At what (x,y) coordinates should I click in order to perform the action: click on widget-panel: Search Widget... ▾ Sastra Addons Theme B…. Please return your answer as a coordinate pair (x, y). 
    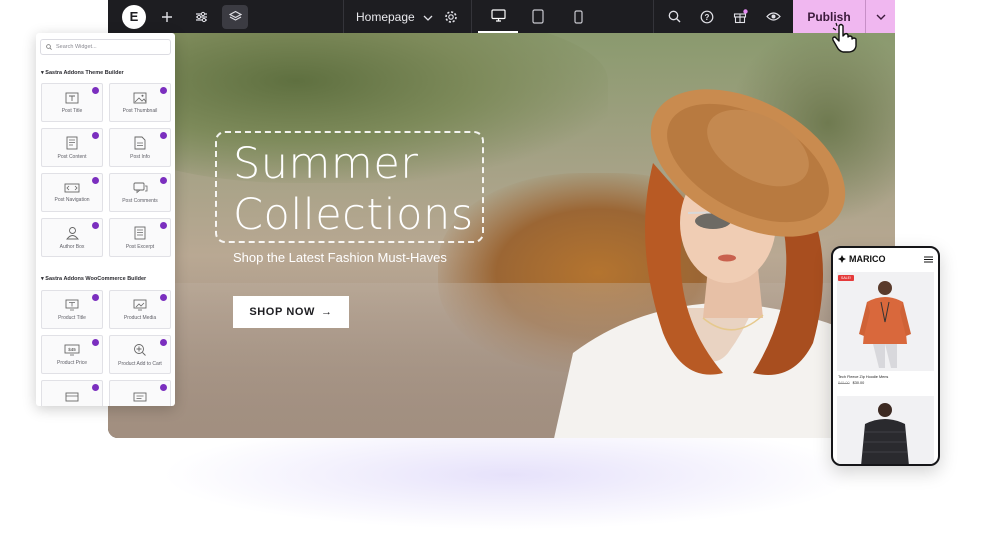
    Looking at the image, I should click on (105, 219).